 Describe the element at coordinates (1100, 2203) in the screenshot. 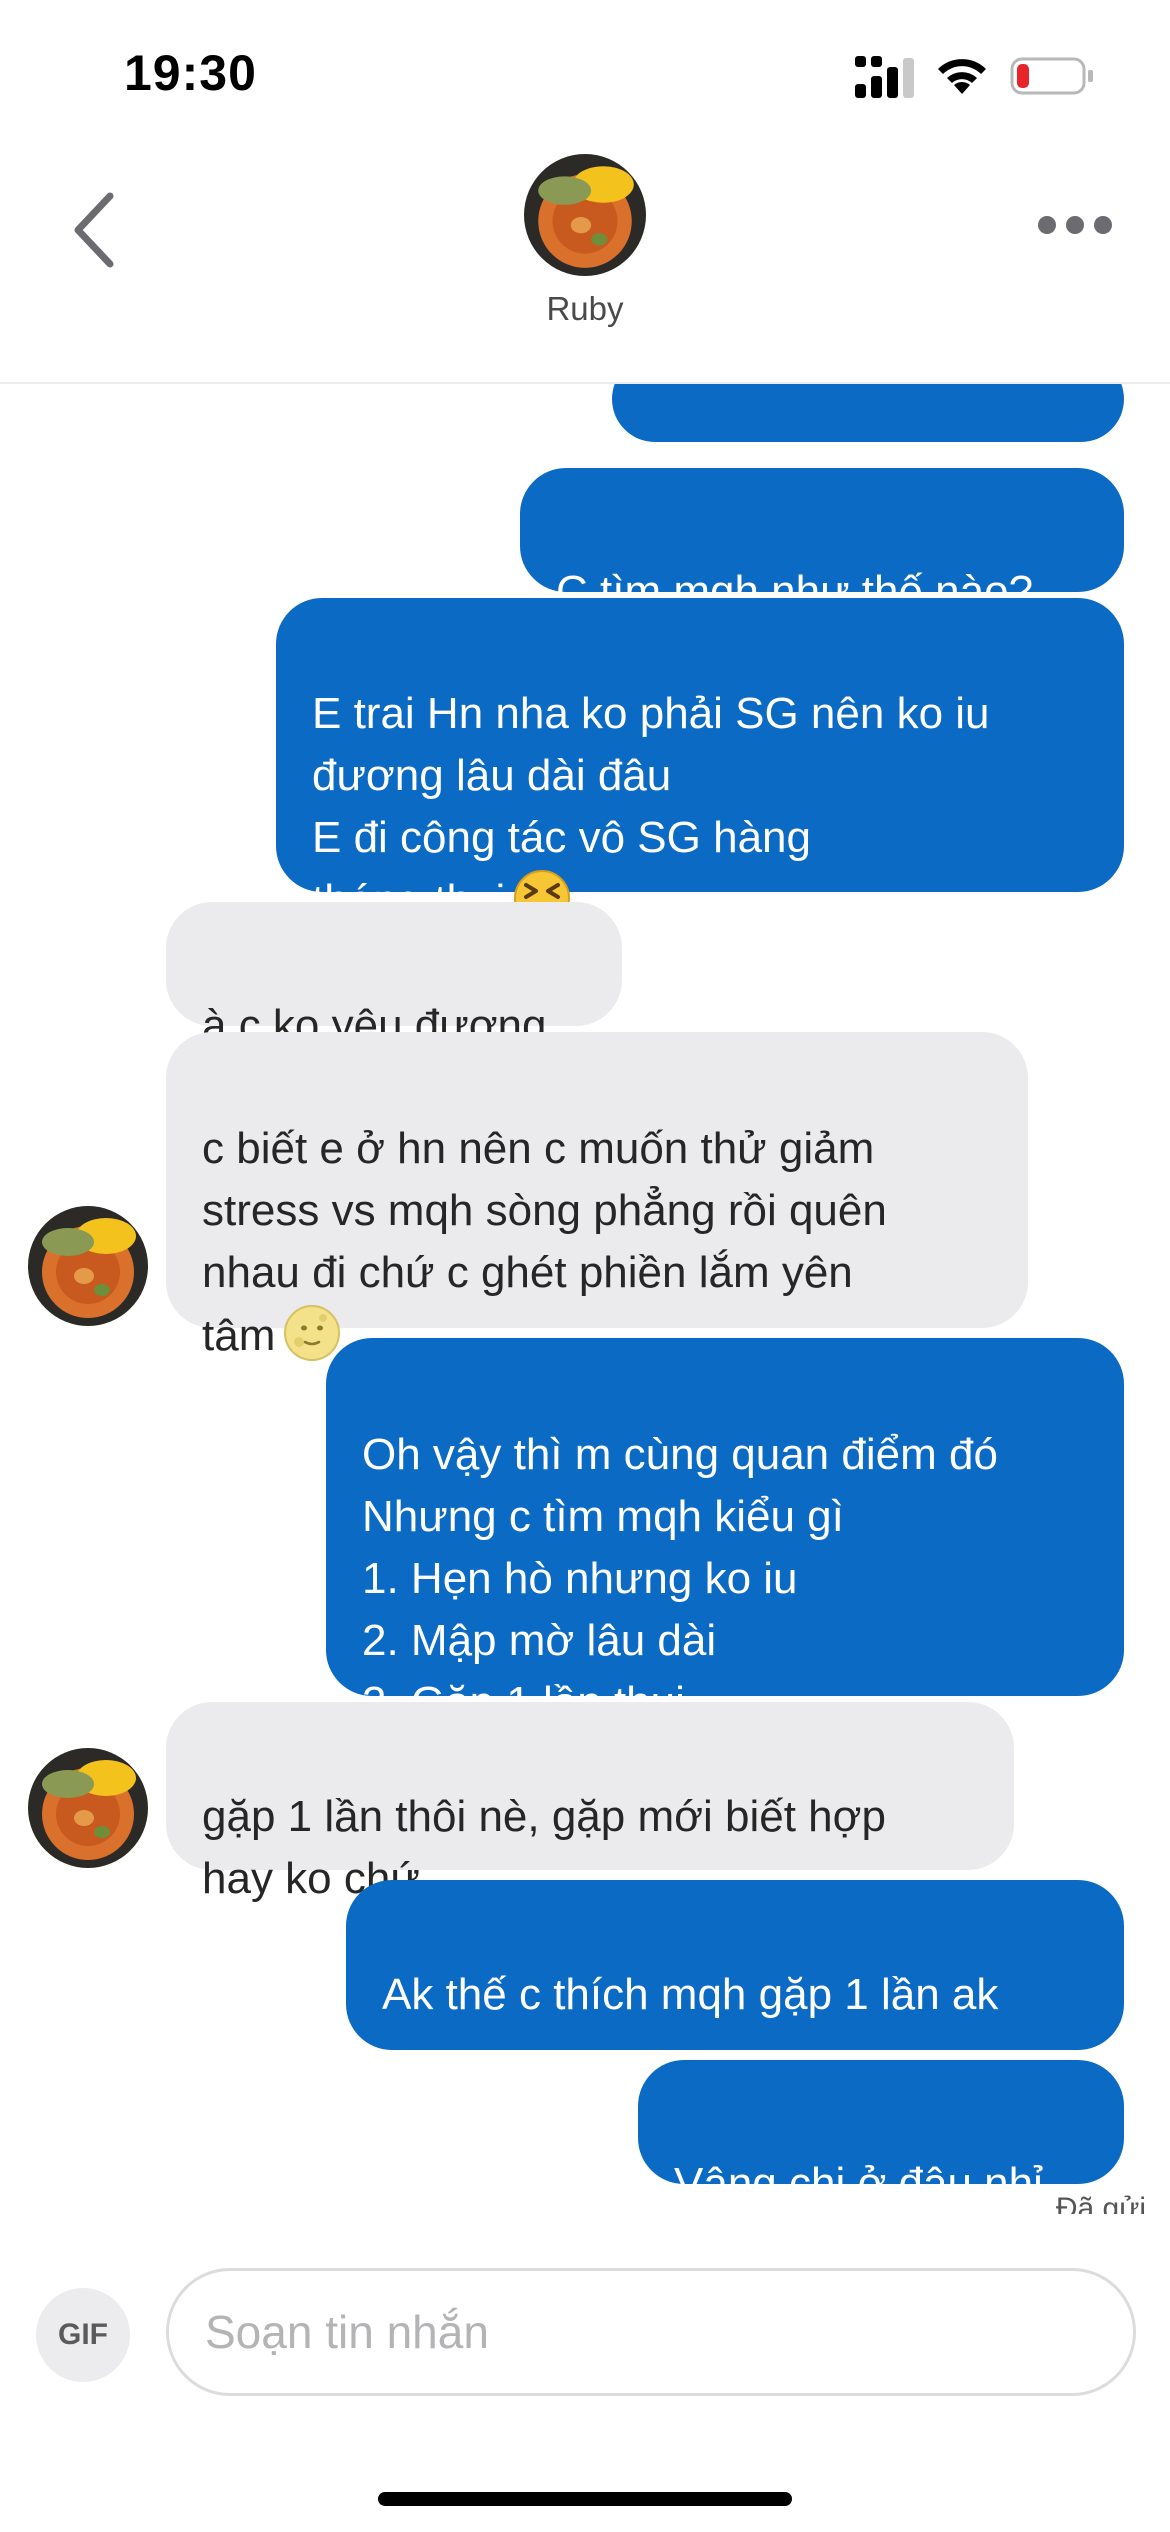

I see `sent-status-label: Đã gửi` at that location.